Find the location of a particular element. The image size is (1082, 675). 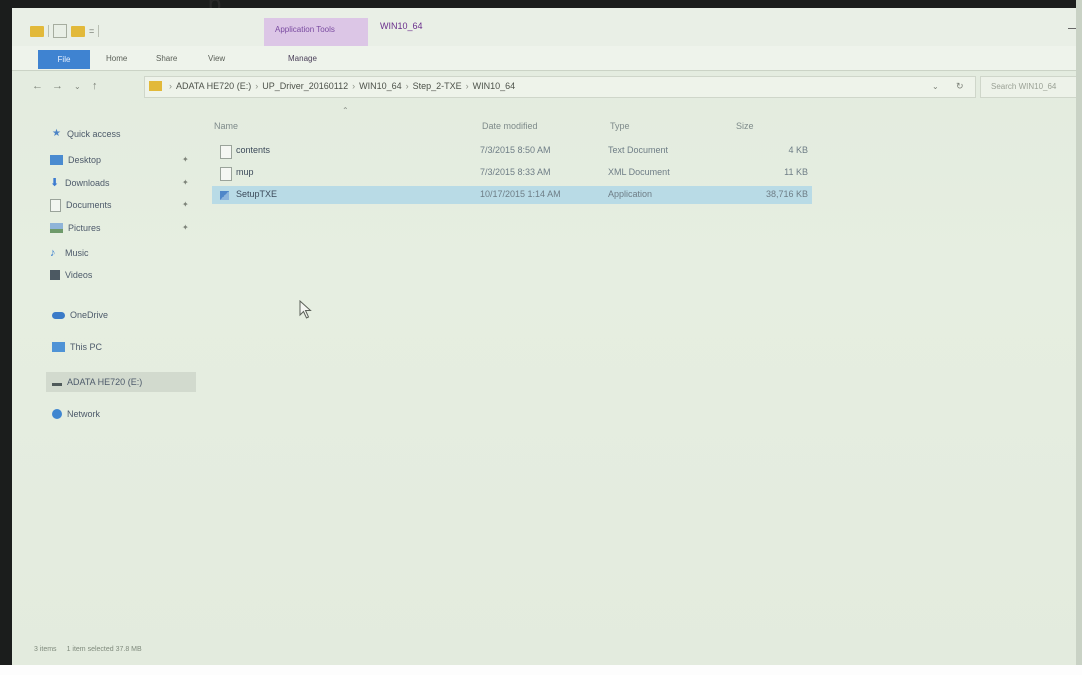

file-date: 7/3/2015 8:50 AM is located at coordinates (515, 150).